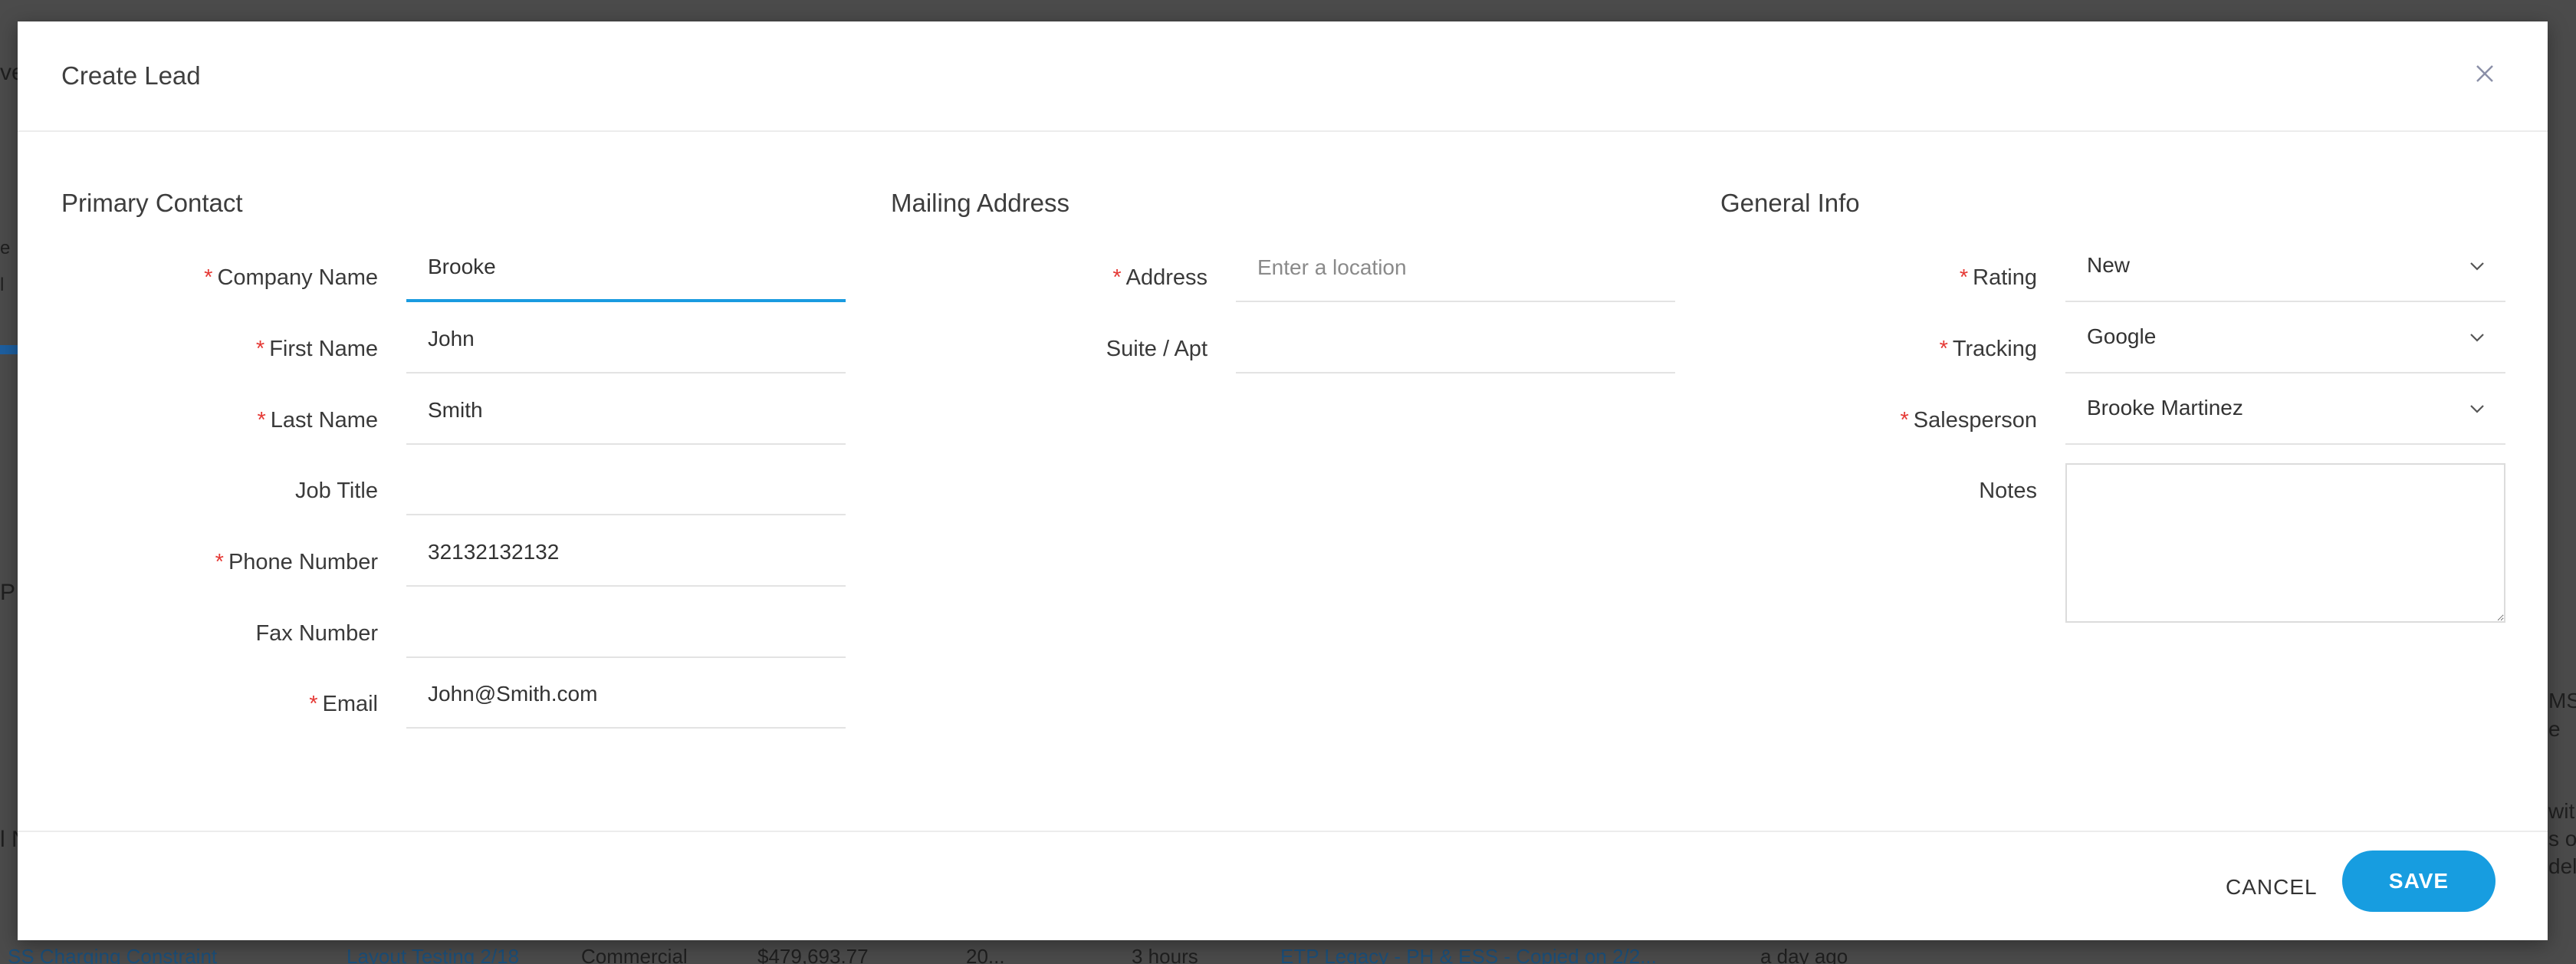 This screenshot has height=964, width=2576. What do you see at coordinates (626, 411) in the screenshot?
I see `last-name-input` at bounding box center [626, 411].